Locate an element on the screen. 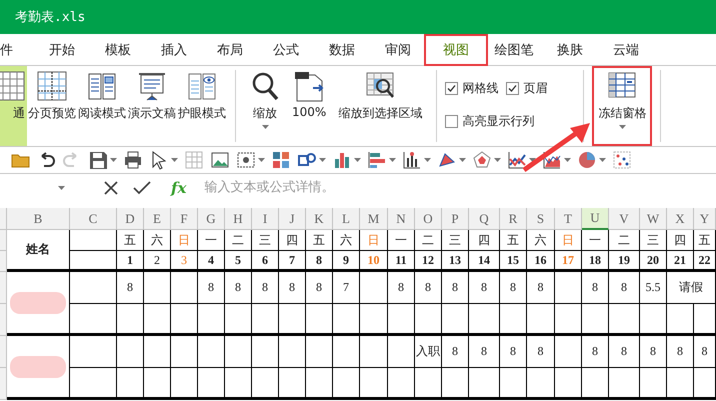 Image resolution: width=716 pixels, height=401 pixels. column-header: H is located at coordinates (238, 219).